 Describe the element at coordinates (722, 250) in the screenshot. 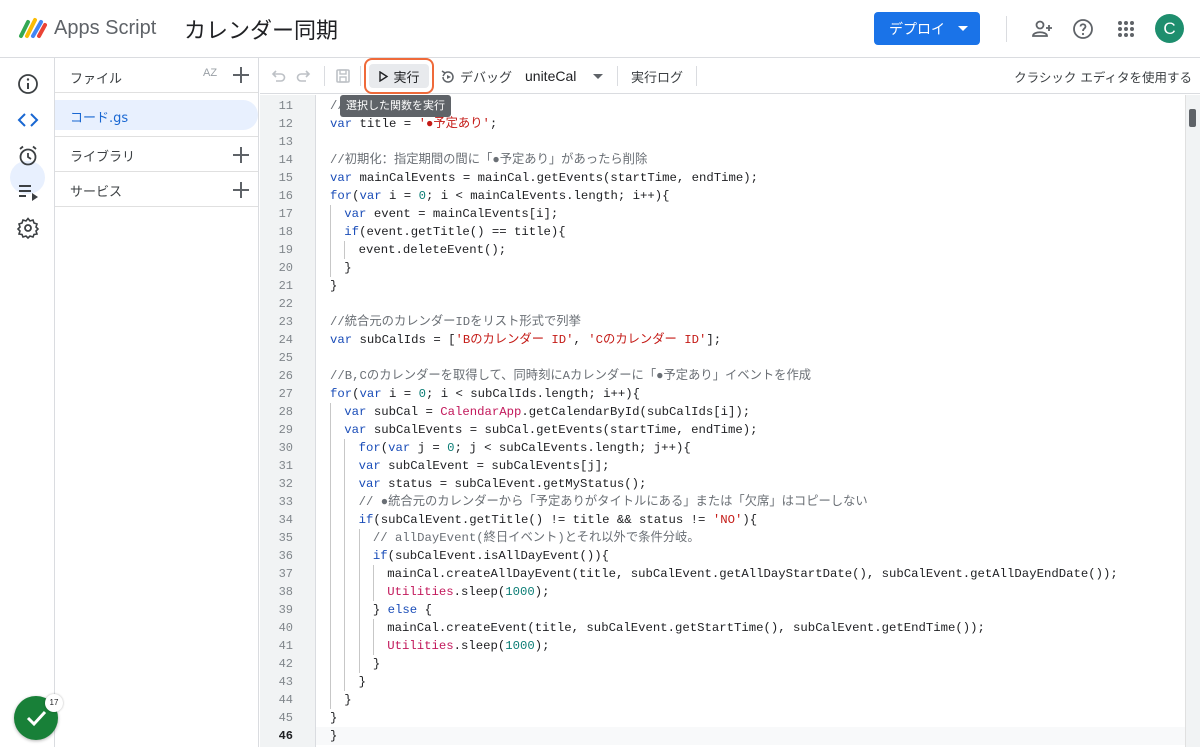

I see `code-line: 19 event.deleteEvent();` at that location.